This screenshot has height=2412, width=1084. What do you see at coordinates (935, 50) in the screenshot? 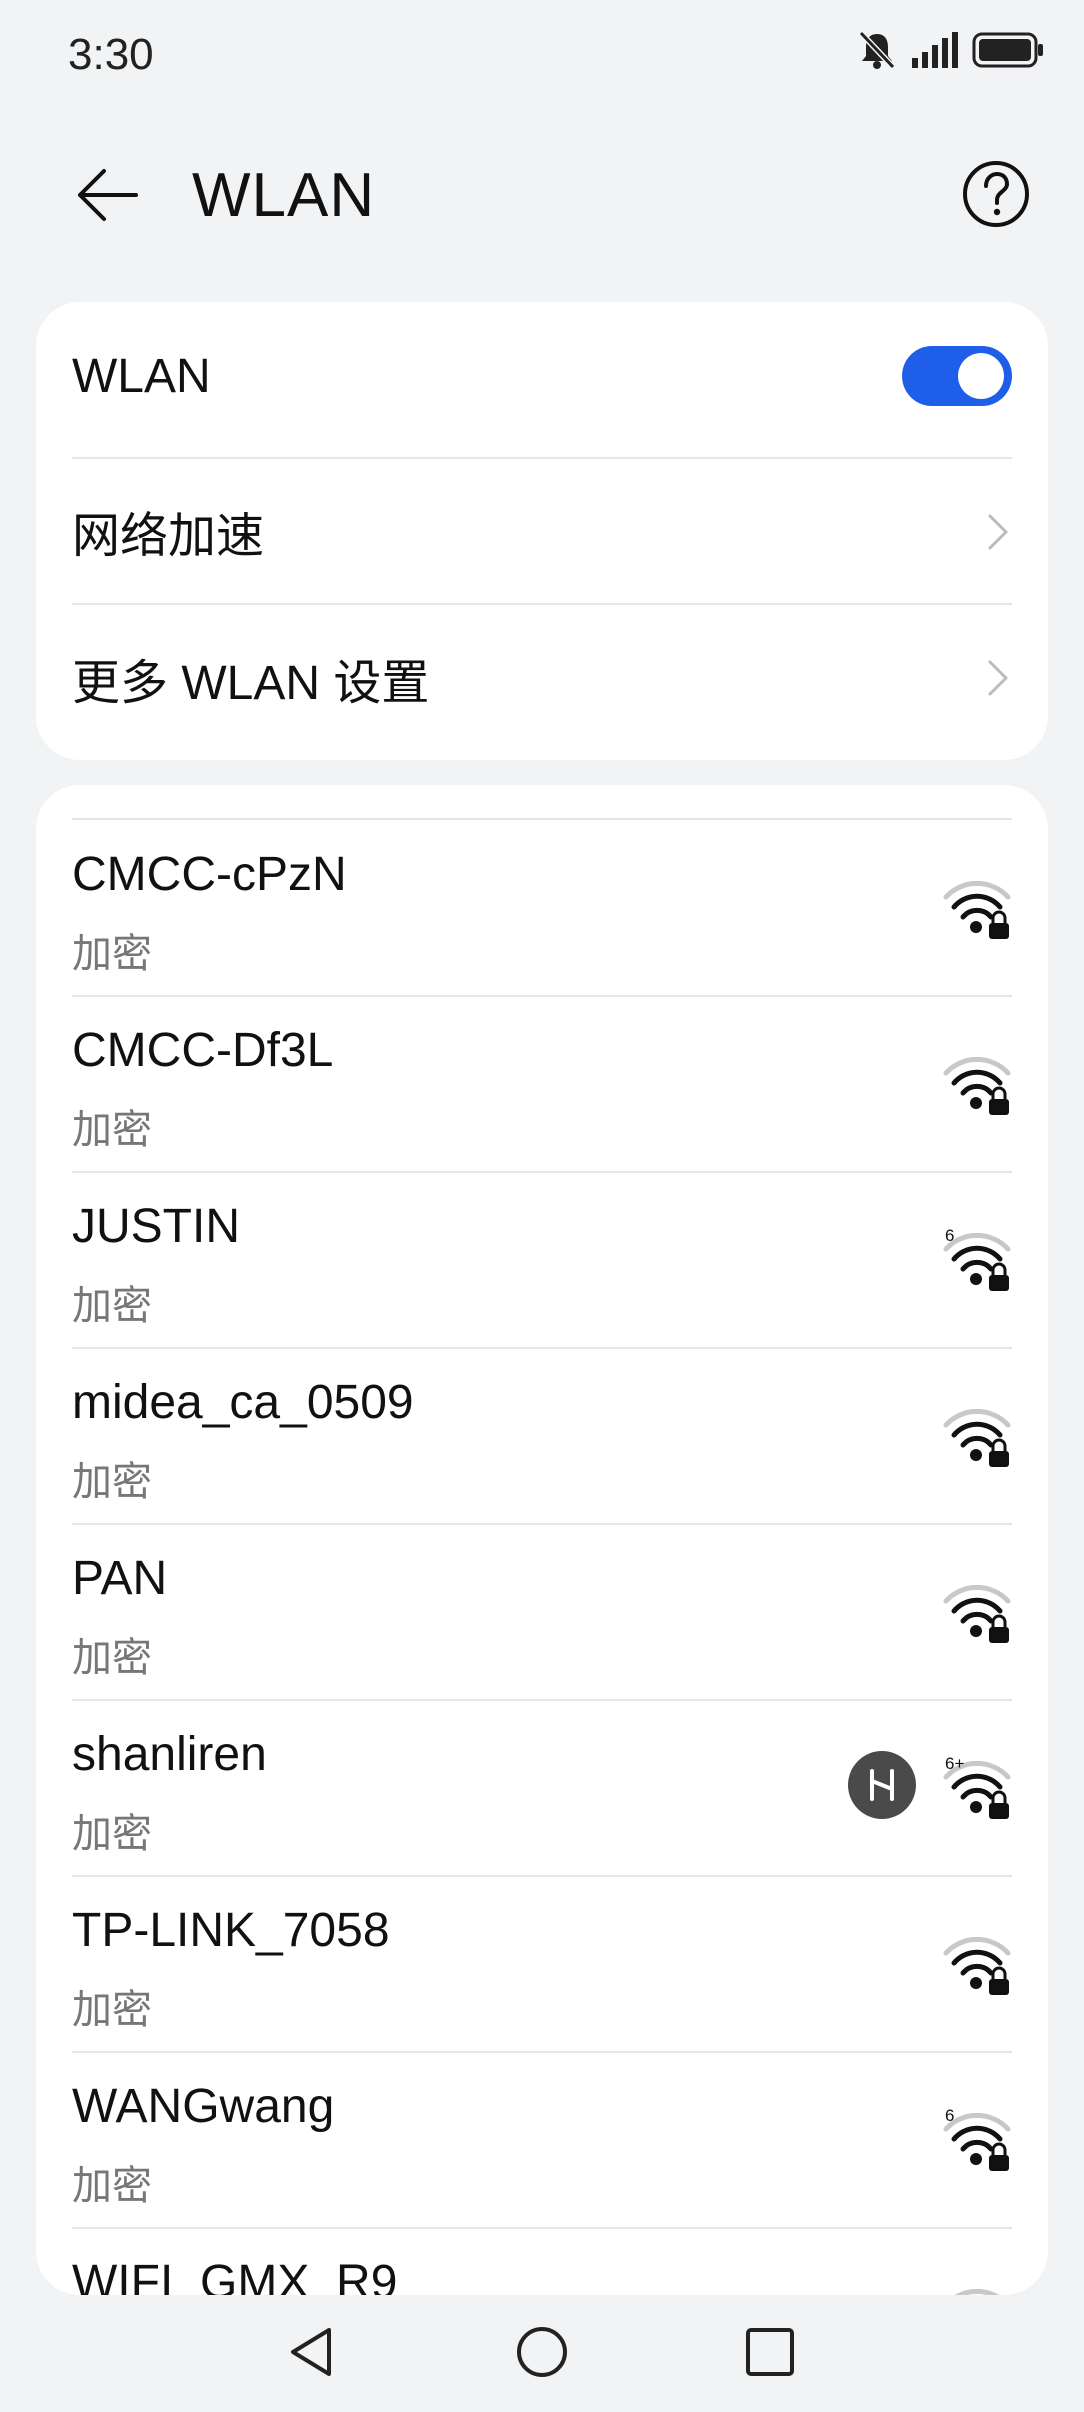
I see `signal-icon` at bounding box center [935, 50].